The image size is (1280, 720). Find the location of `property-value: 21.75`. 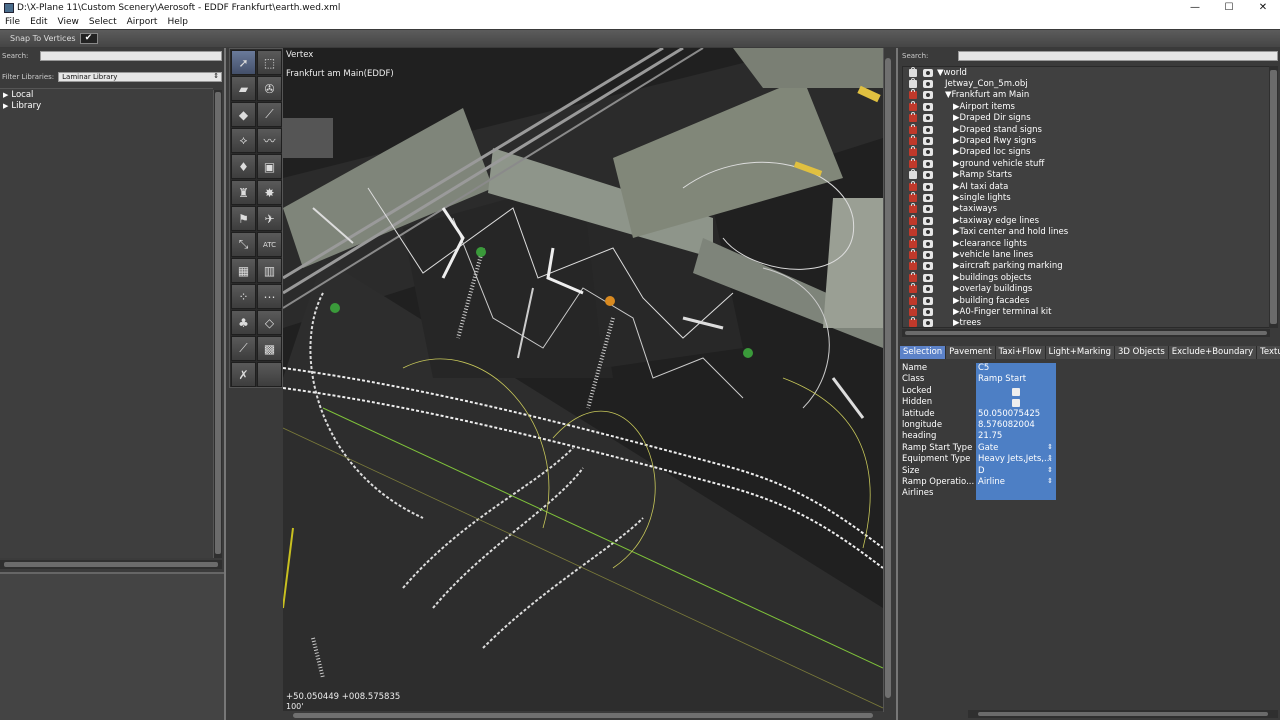

property-value: 21.75 is located at coordinates (1016, 437).